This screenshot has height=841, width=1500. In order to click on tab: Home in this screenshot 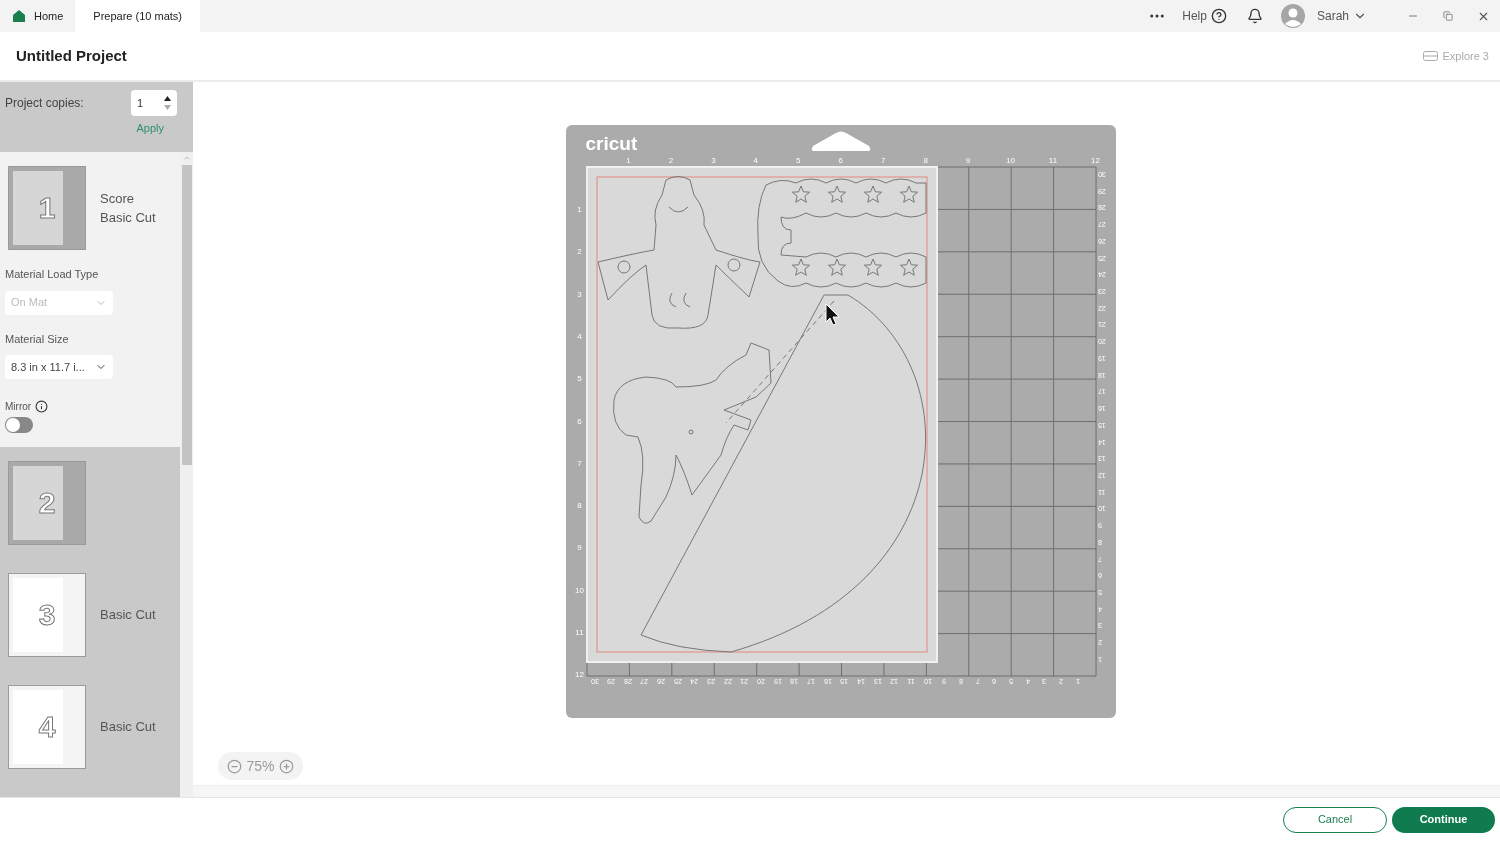, I will do `click(38, 16)`.